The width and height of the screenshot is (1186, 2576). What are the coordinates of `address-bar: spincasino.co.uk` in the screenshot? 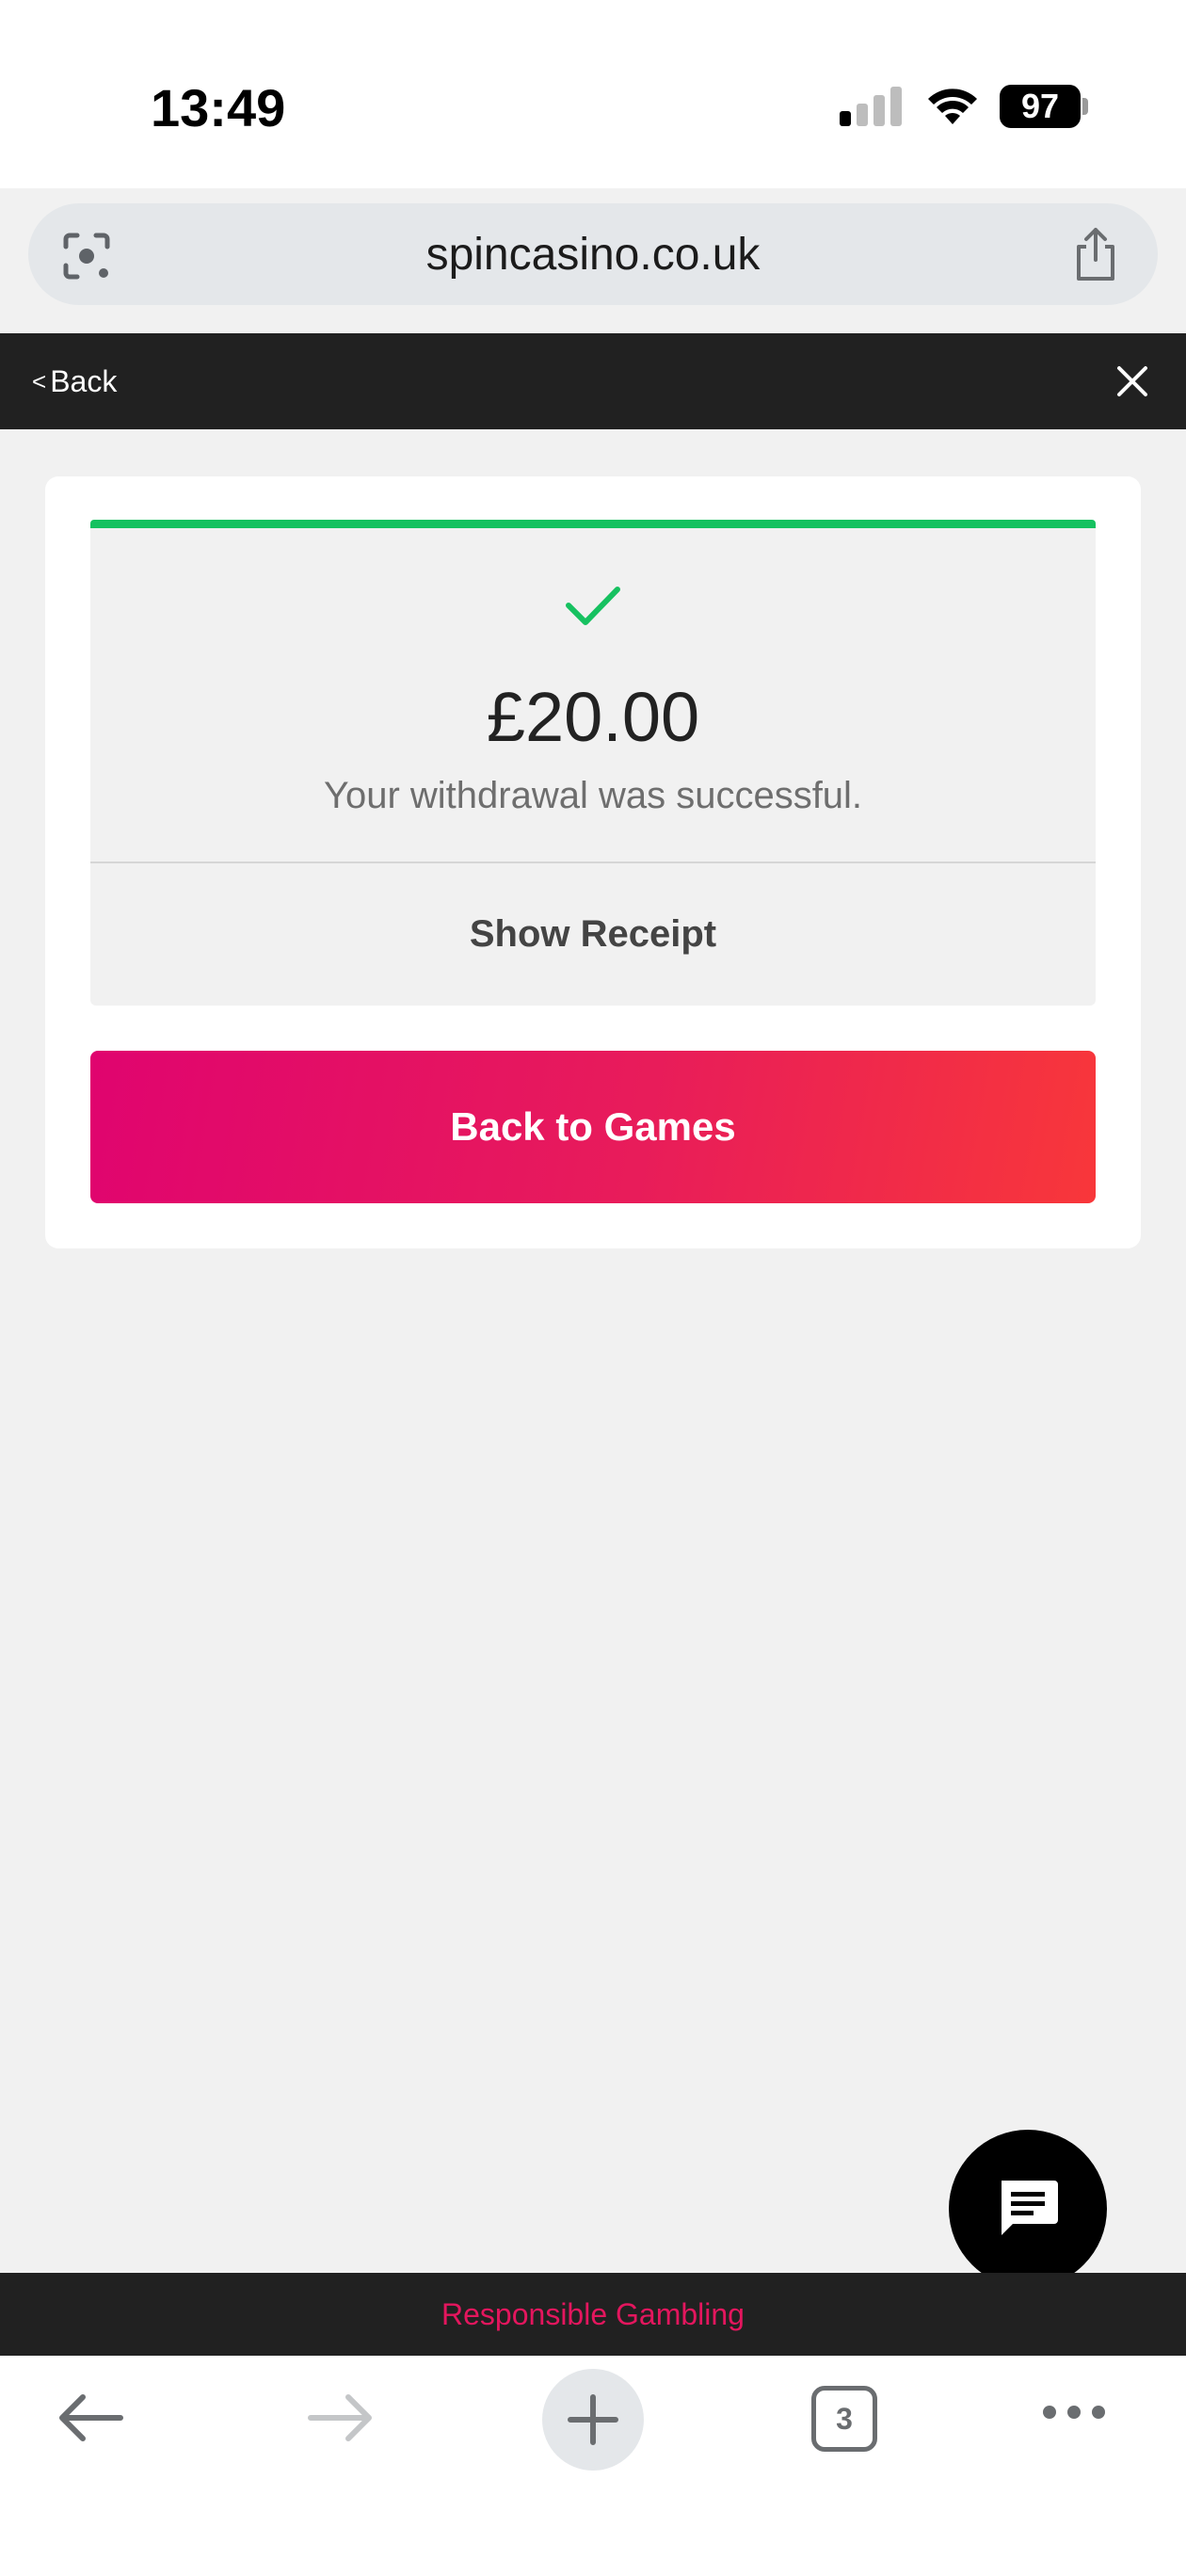 It's located at (593, 254).